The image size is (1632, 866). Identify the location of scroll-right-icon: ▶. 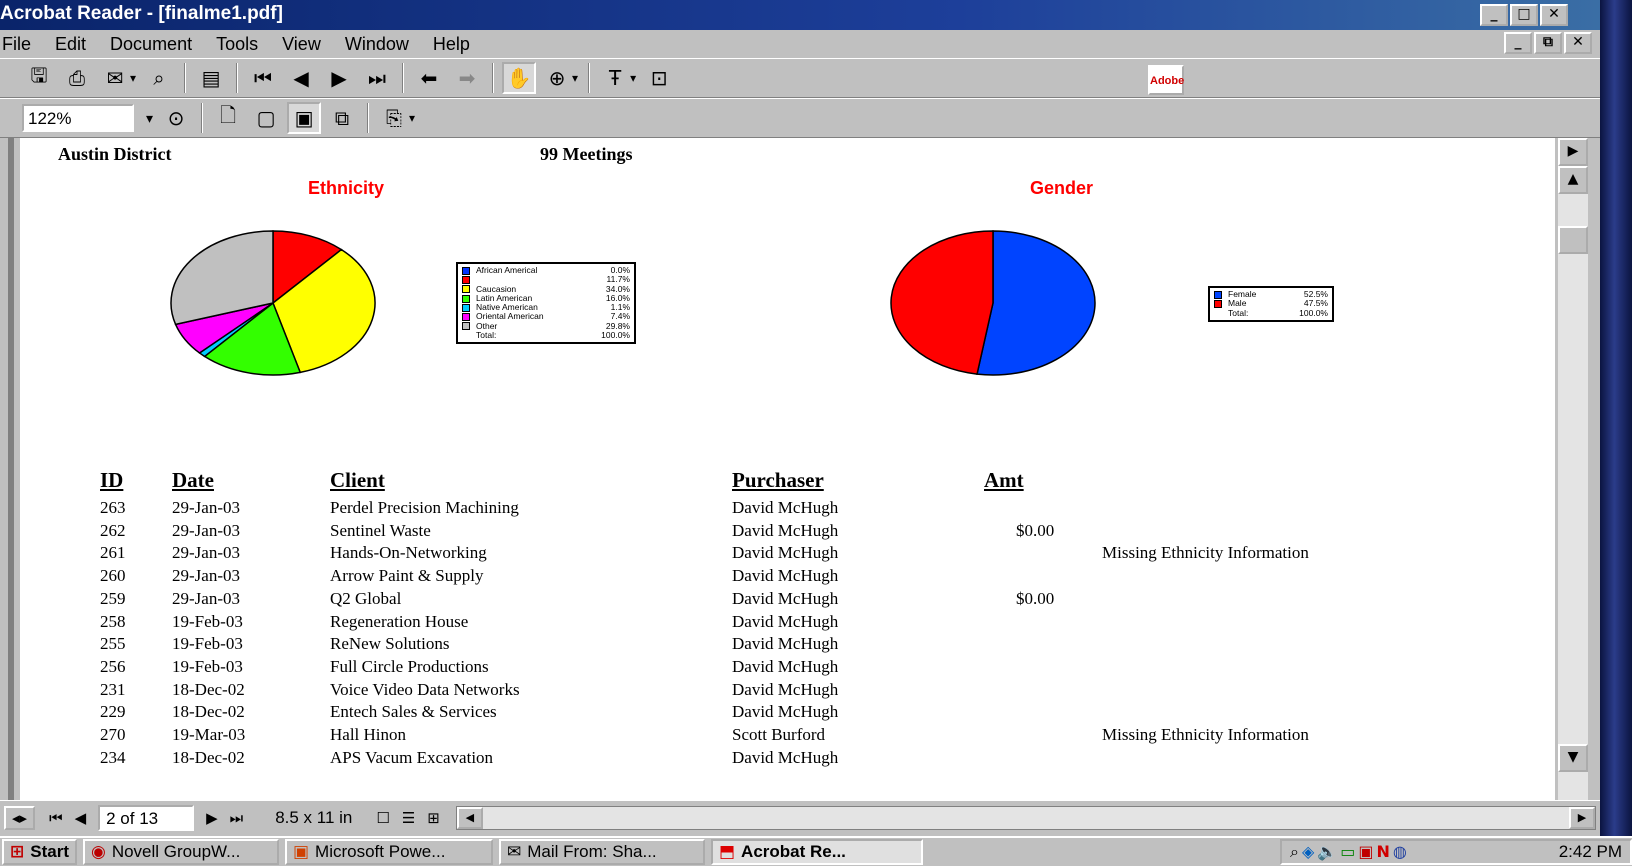
(1582, 817).